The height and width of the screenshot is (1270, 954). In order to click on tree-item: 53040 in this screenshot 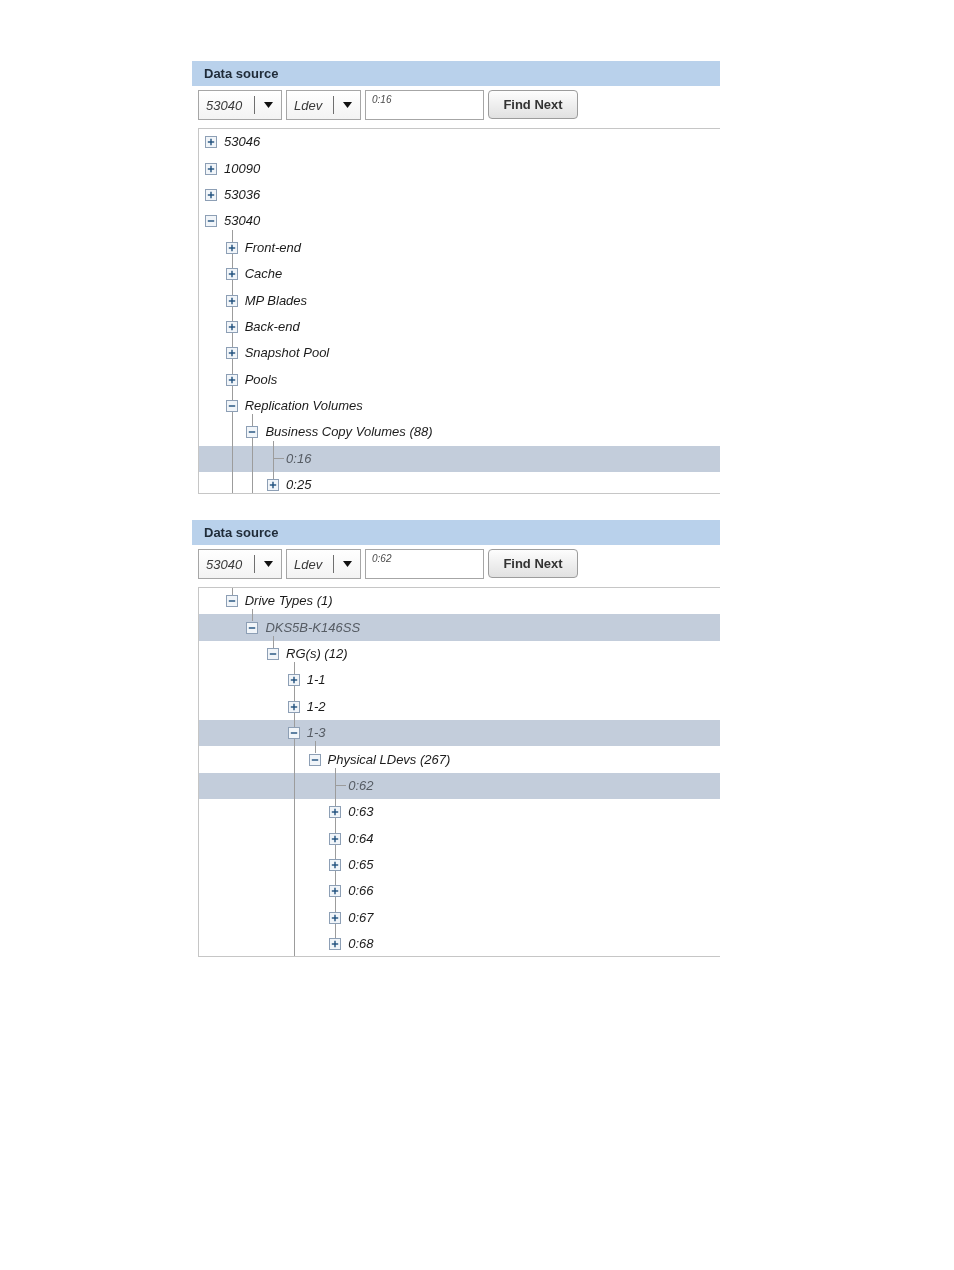, I will do `click(233, 221)`.